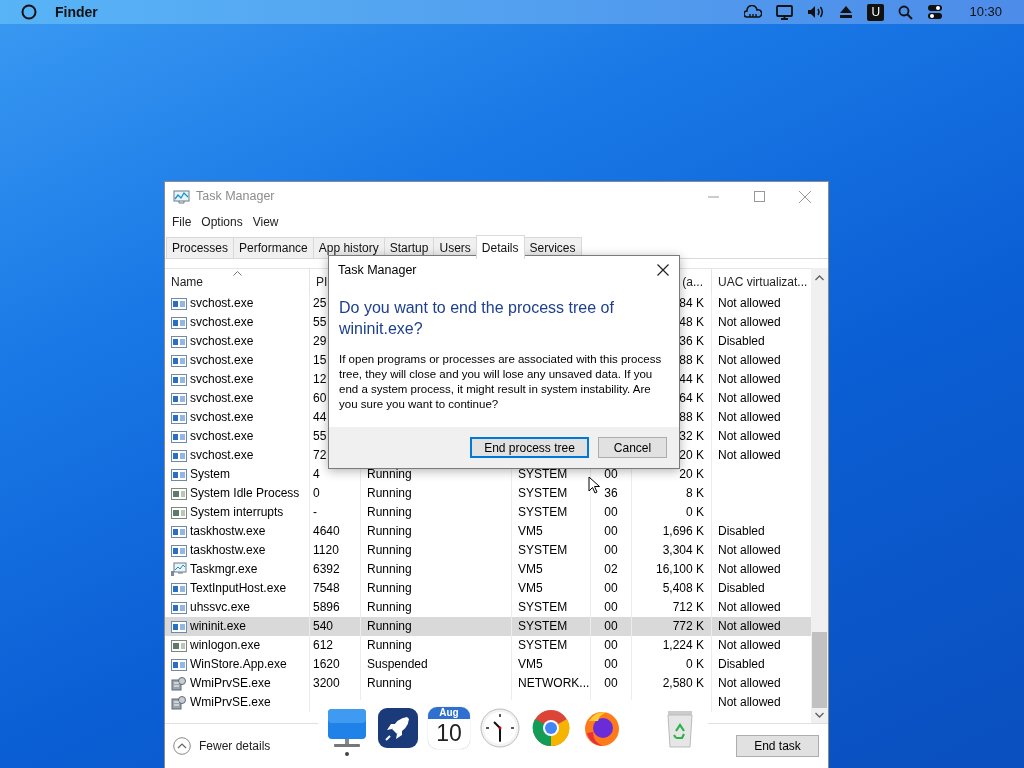  What do you see at coordinates (218, 626) in the screenshot?
I see `process-name: wininit.exe` at bounding box center [218, 626].